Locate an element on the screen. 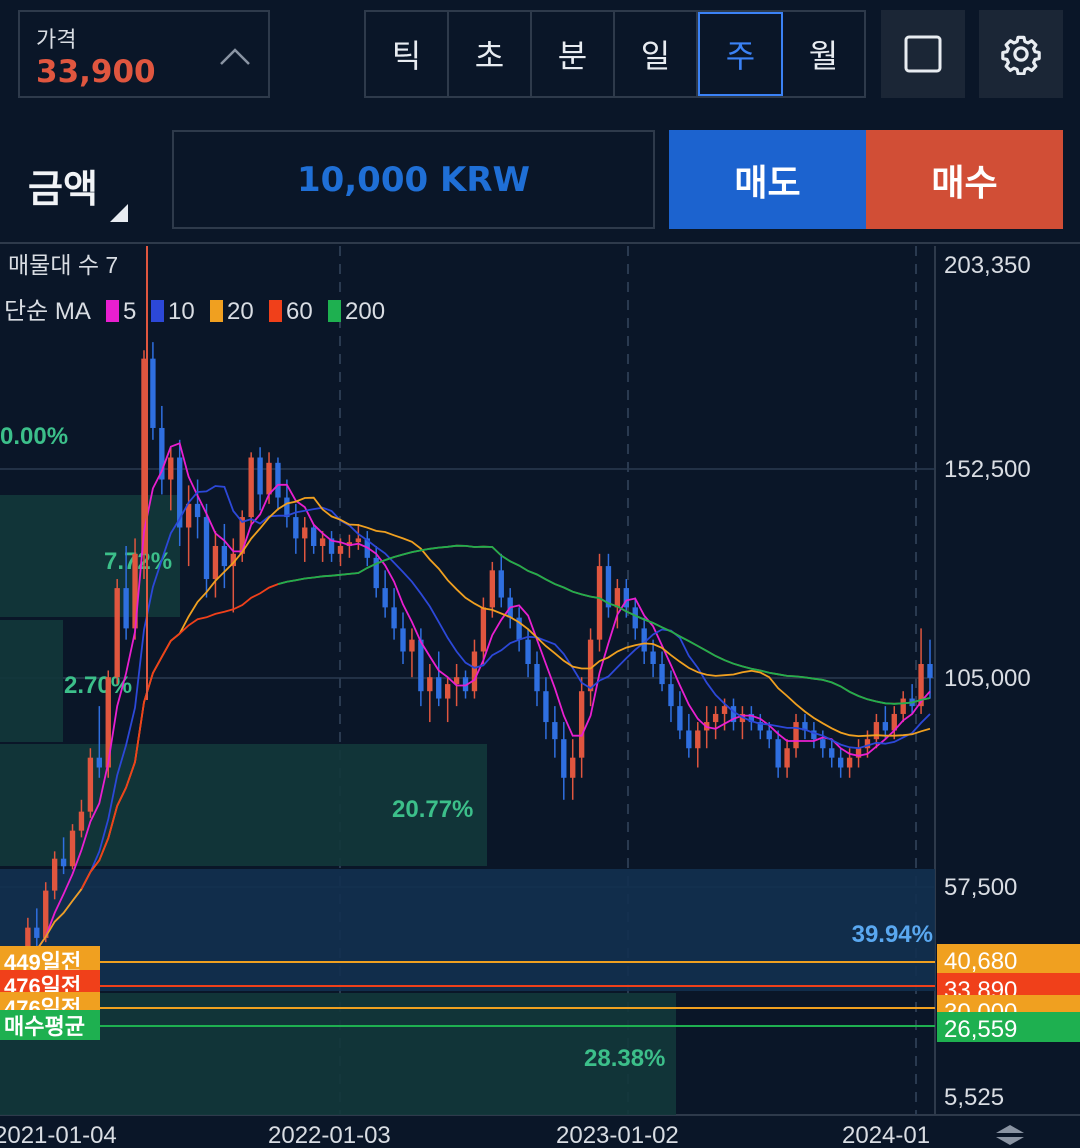 Image resolution: width=1080 pixels, height=1148 pixels. volume-profile-label: 28.38% is located at coordinates (624, 1058).